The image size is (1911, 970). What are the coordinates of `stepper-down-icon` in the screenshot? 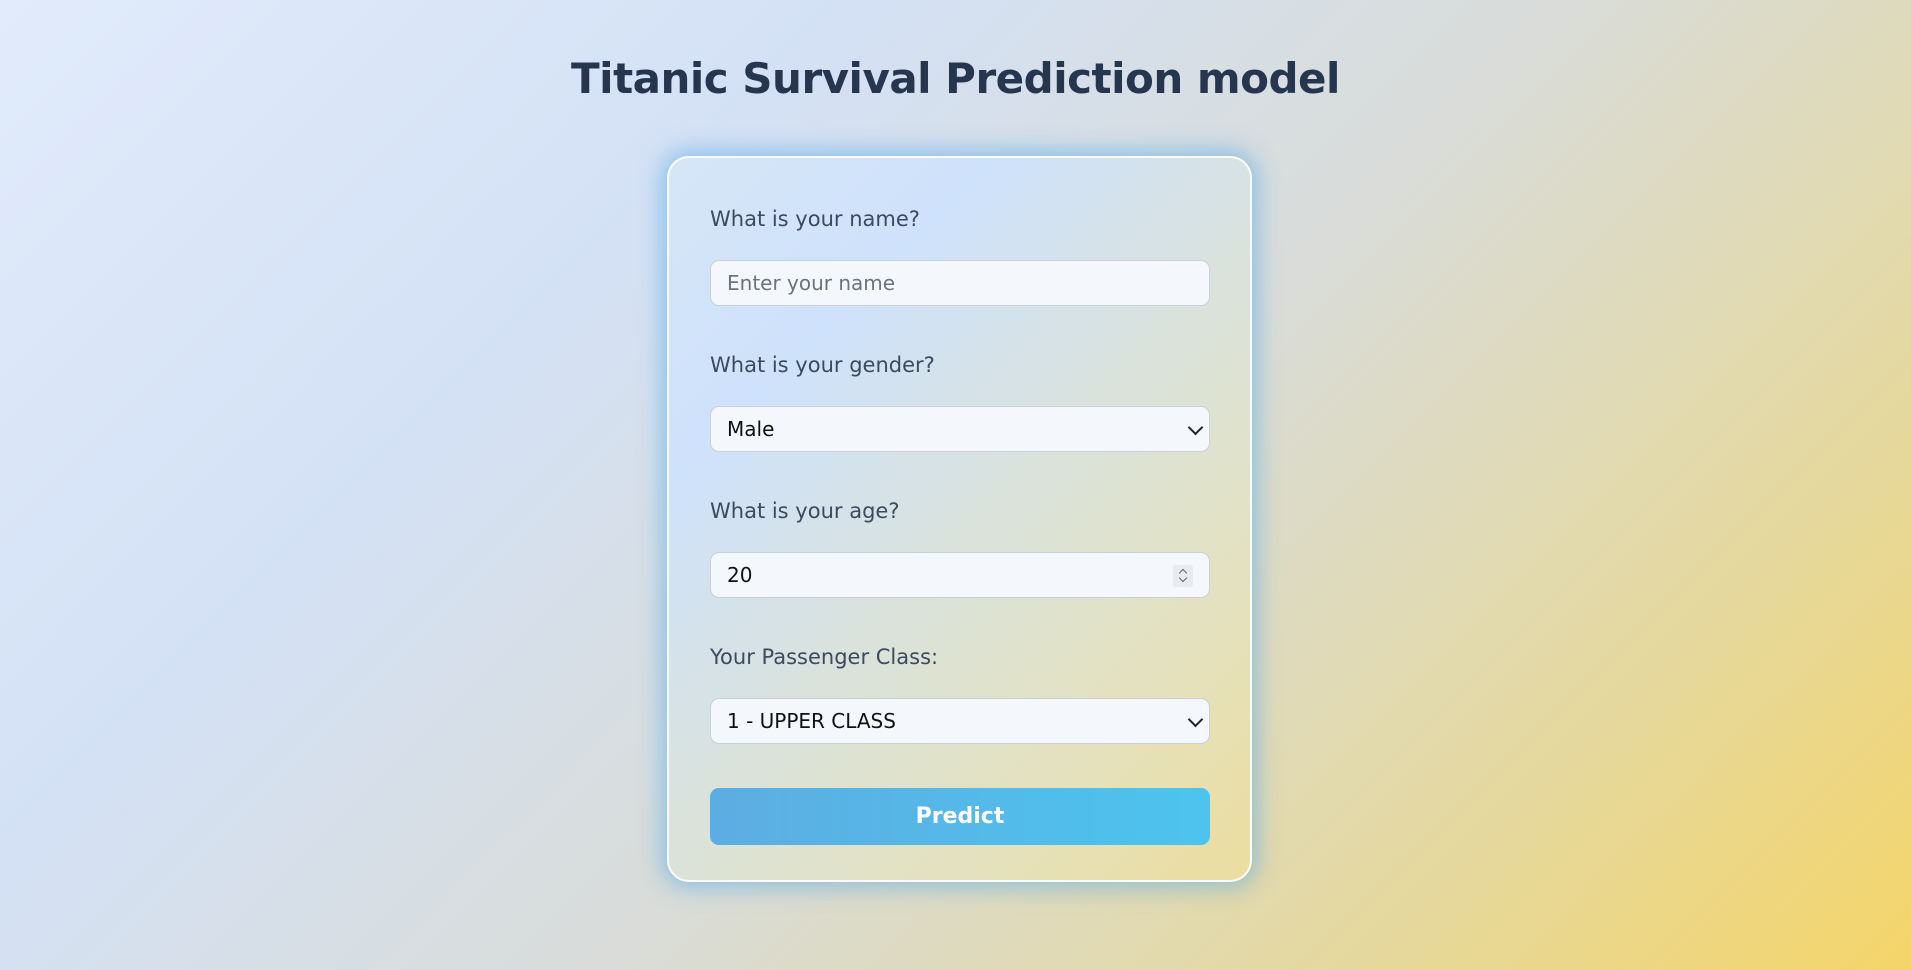 It's located at (1183, 578).